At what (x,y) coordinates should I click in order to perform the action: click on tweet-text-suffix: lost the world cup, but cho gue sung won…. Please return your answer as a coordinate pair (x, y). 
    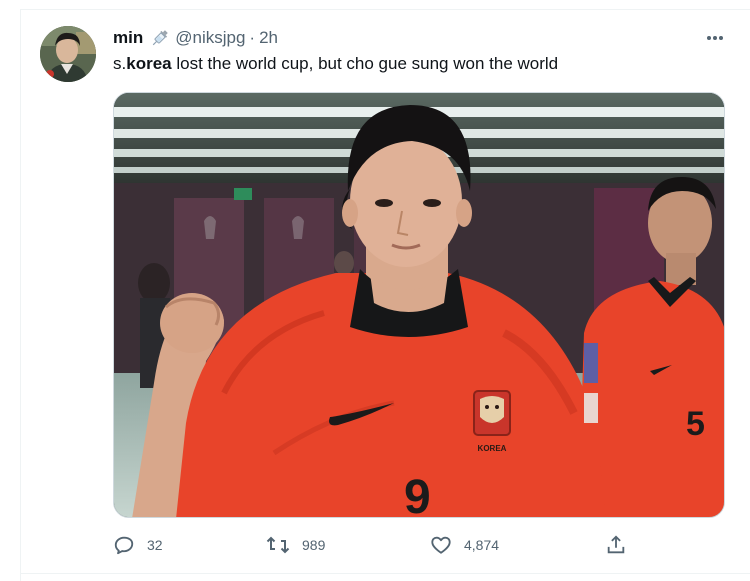
    Looking at the image, I should click on (365, 63).